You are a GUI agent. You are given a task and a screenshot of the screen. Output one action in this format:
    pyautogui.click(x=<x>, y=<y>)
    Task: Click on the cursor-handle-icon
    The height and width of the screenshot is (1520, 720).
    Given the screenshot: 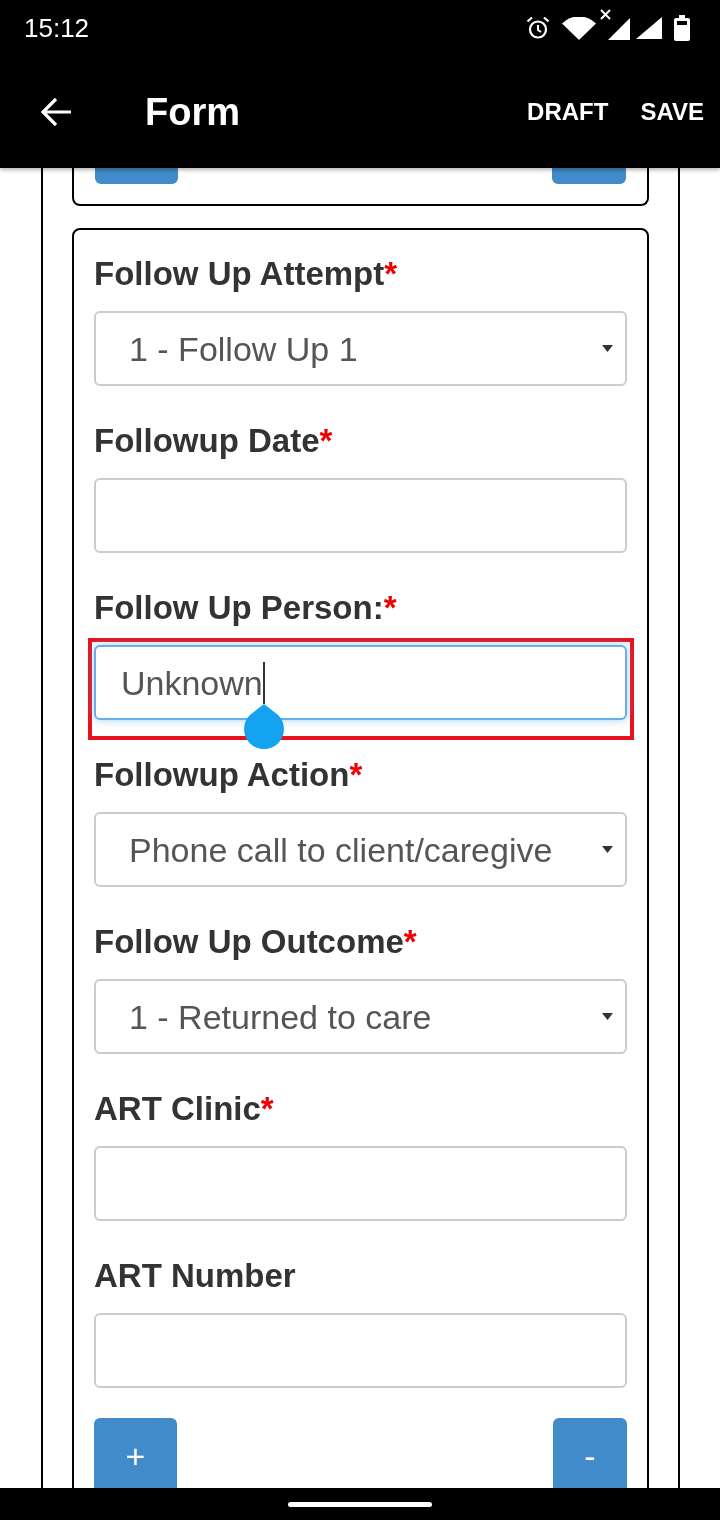 What is the action you would take?
    pyautogui.click(x=263, y=726)
    